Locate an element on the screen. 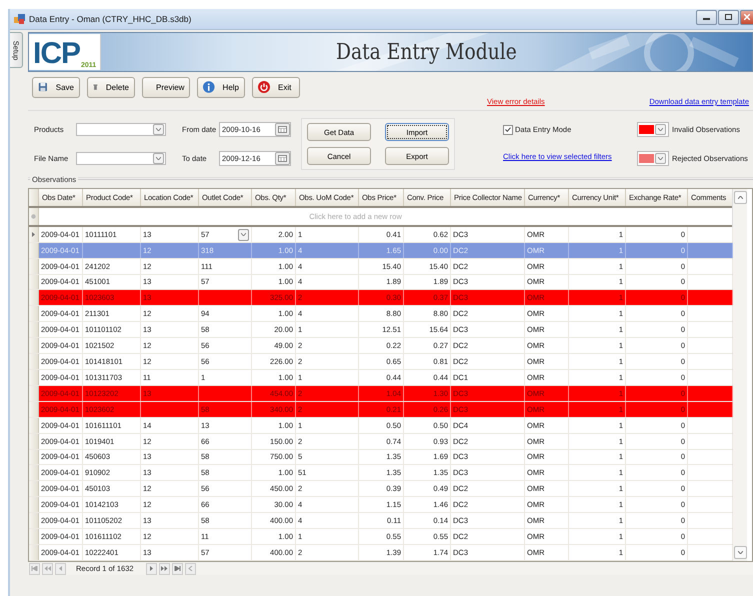  toolbar-button: Save is located at coordinates (56, 87).